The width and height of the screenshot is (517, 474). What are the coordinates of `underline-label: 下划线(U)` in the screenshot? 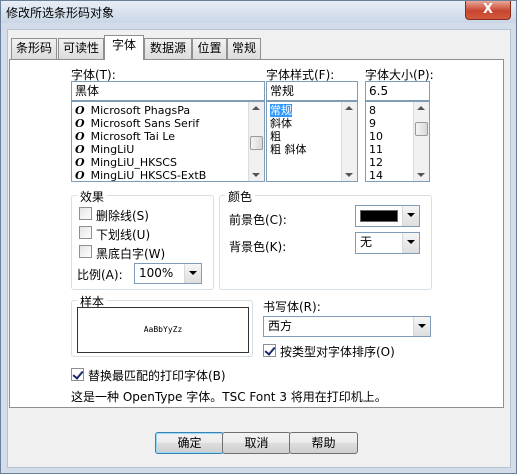 It's located at (123, 234).